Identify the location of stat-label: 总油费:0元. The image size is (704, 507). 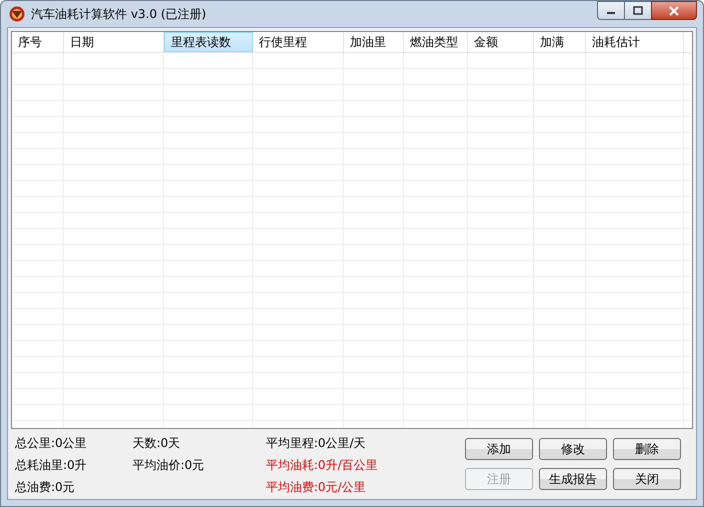
(45, 487).